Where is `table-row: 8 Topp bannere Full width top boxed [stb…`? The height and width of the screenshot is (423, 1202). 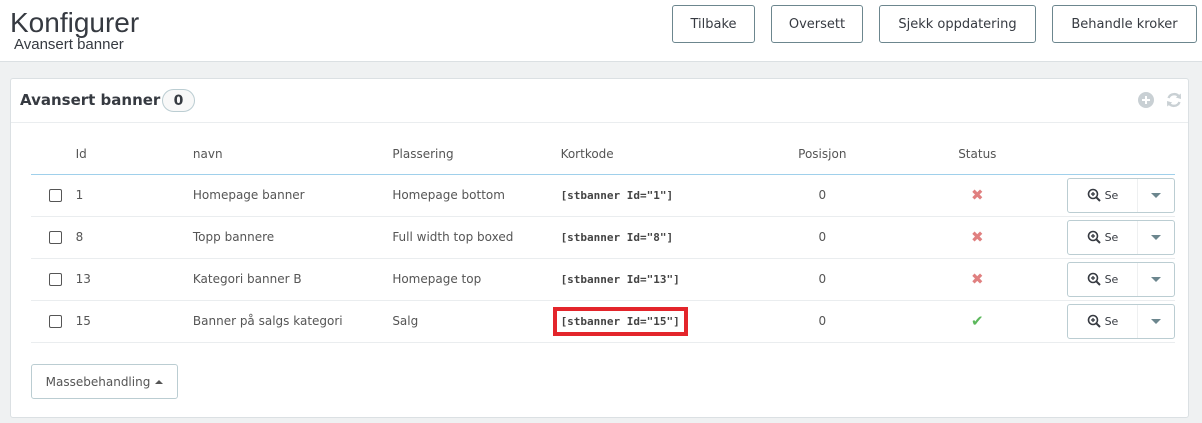 table-row: 8 Topp bannere Full width top boxed [stb… is located at coordinates (603, 237).